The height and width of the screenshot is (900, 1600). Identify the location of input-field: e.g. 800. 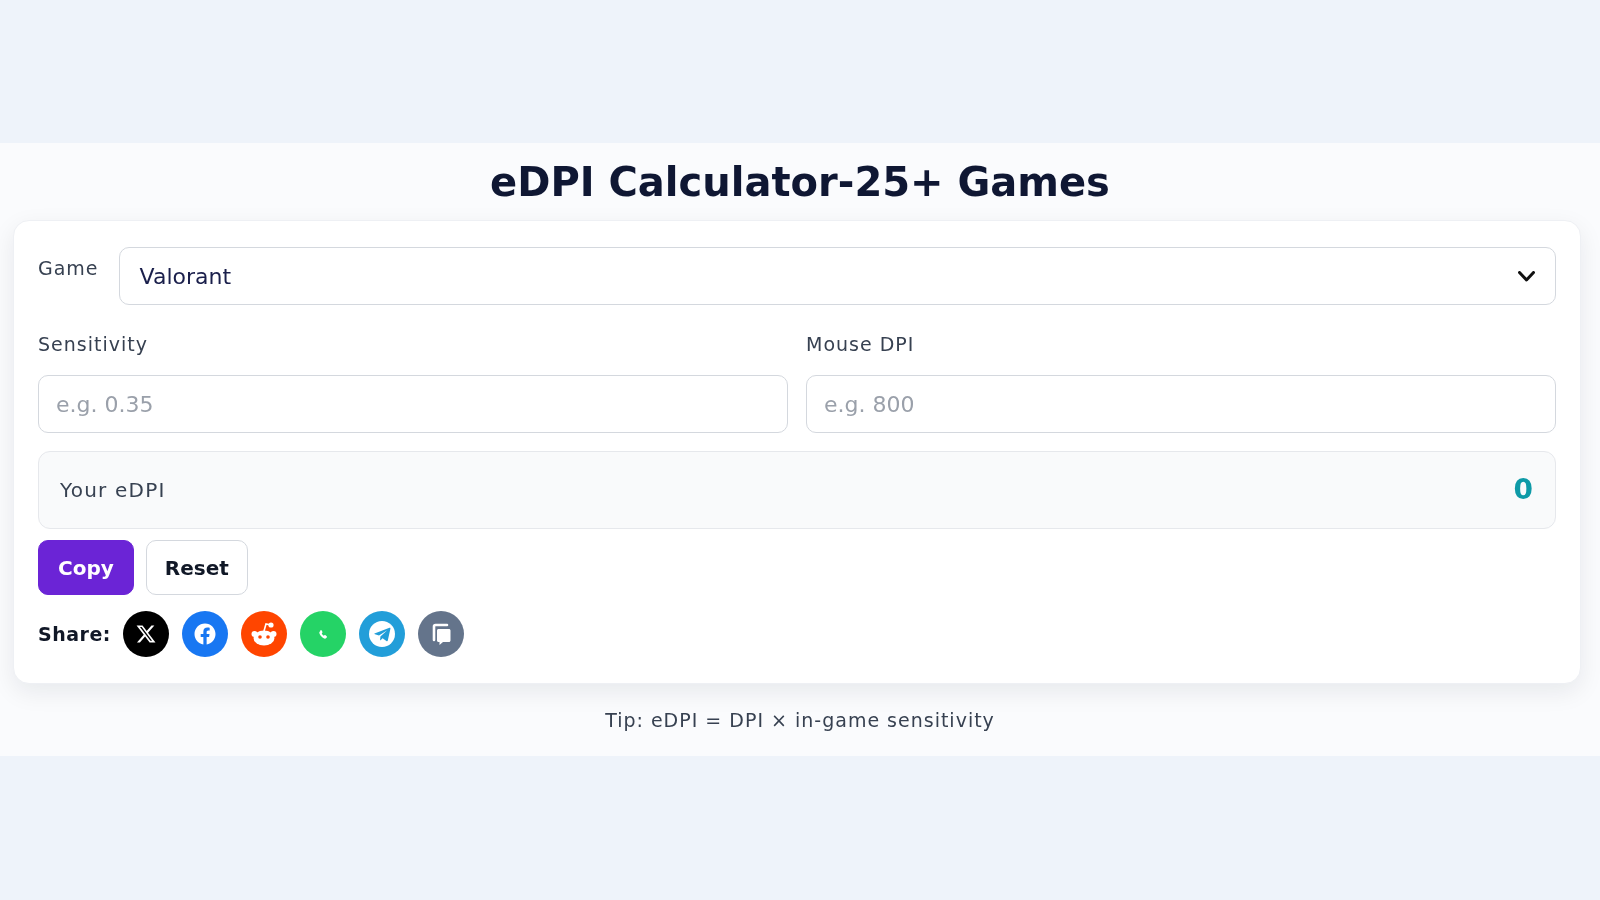
(1181, 404).